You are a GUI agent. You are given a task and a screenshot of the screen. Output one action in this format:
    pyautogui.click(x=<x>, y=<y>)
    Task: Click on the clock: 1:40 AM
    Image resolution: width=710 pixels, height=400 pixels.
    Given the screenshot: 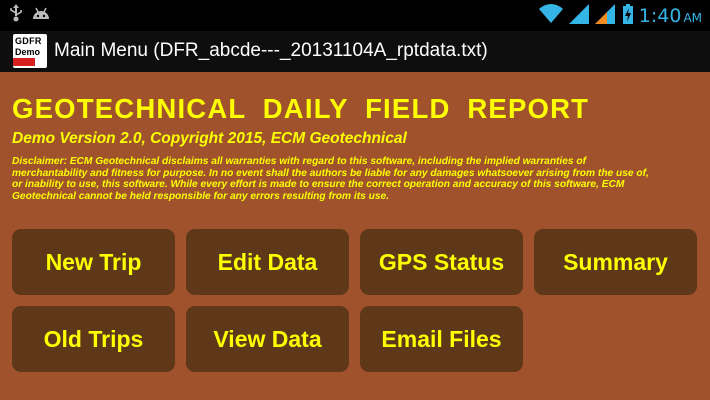 What is the action you would take?
    pyautogui.click(x=670, y=16)
    